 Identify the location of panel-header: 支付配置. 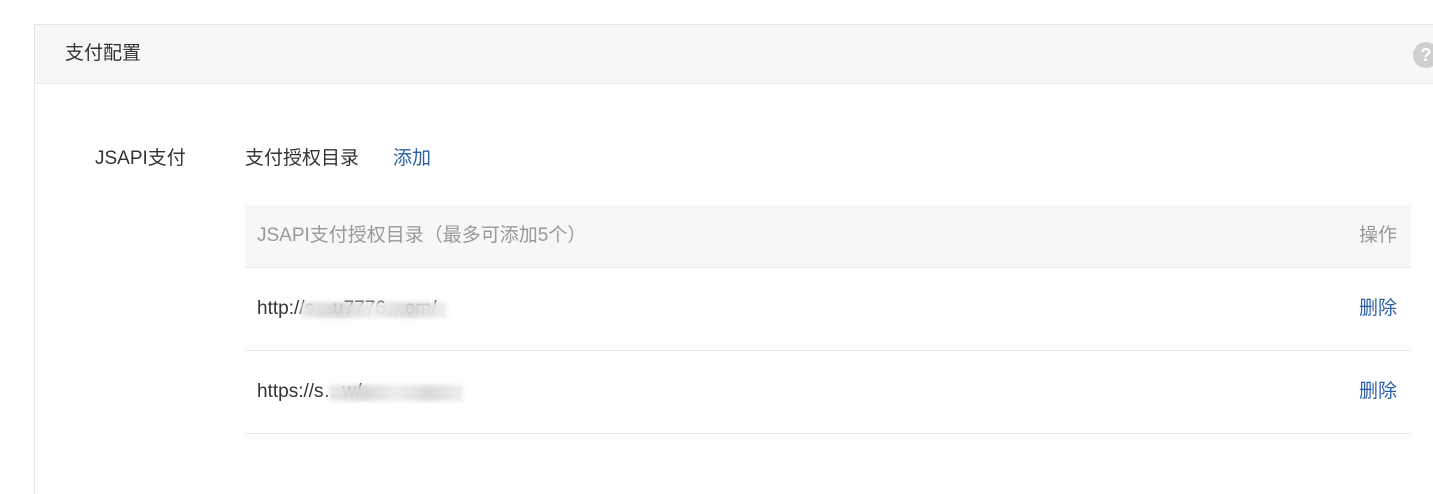
(734, 54).